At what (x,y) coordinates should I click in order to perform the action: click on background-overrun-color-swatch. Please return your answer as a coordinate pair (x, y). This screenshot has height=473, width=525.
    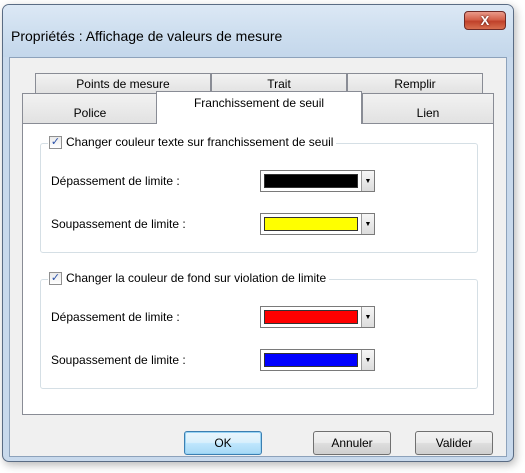
    Looking at the image, I should click on (311, 317).